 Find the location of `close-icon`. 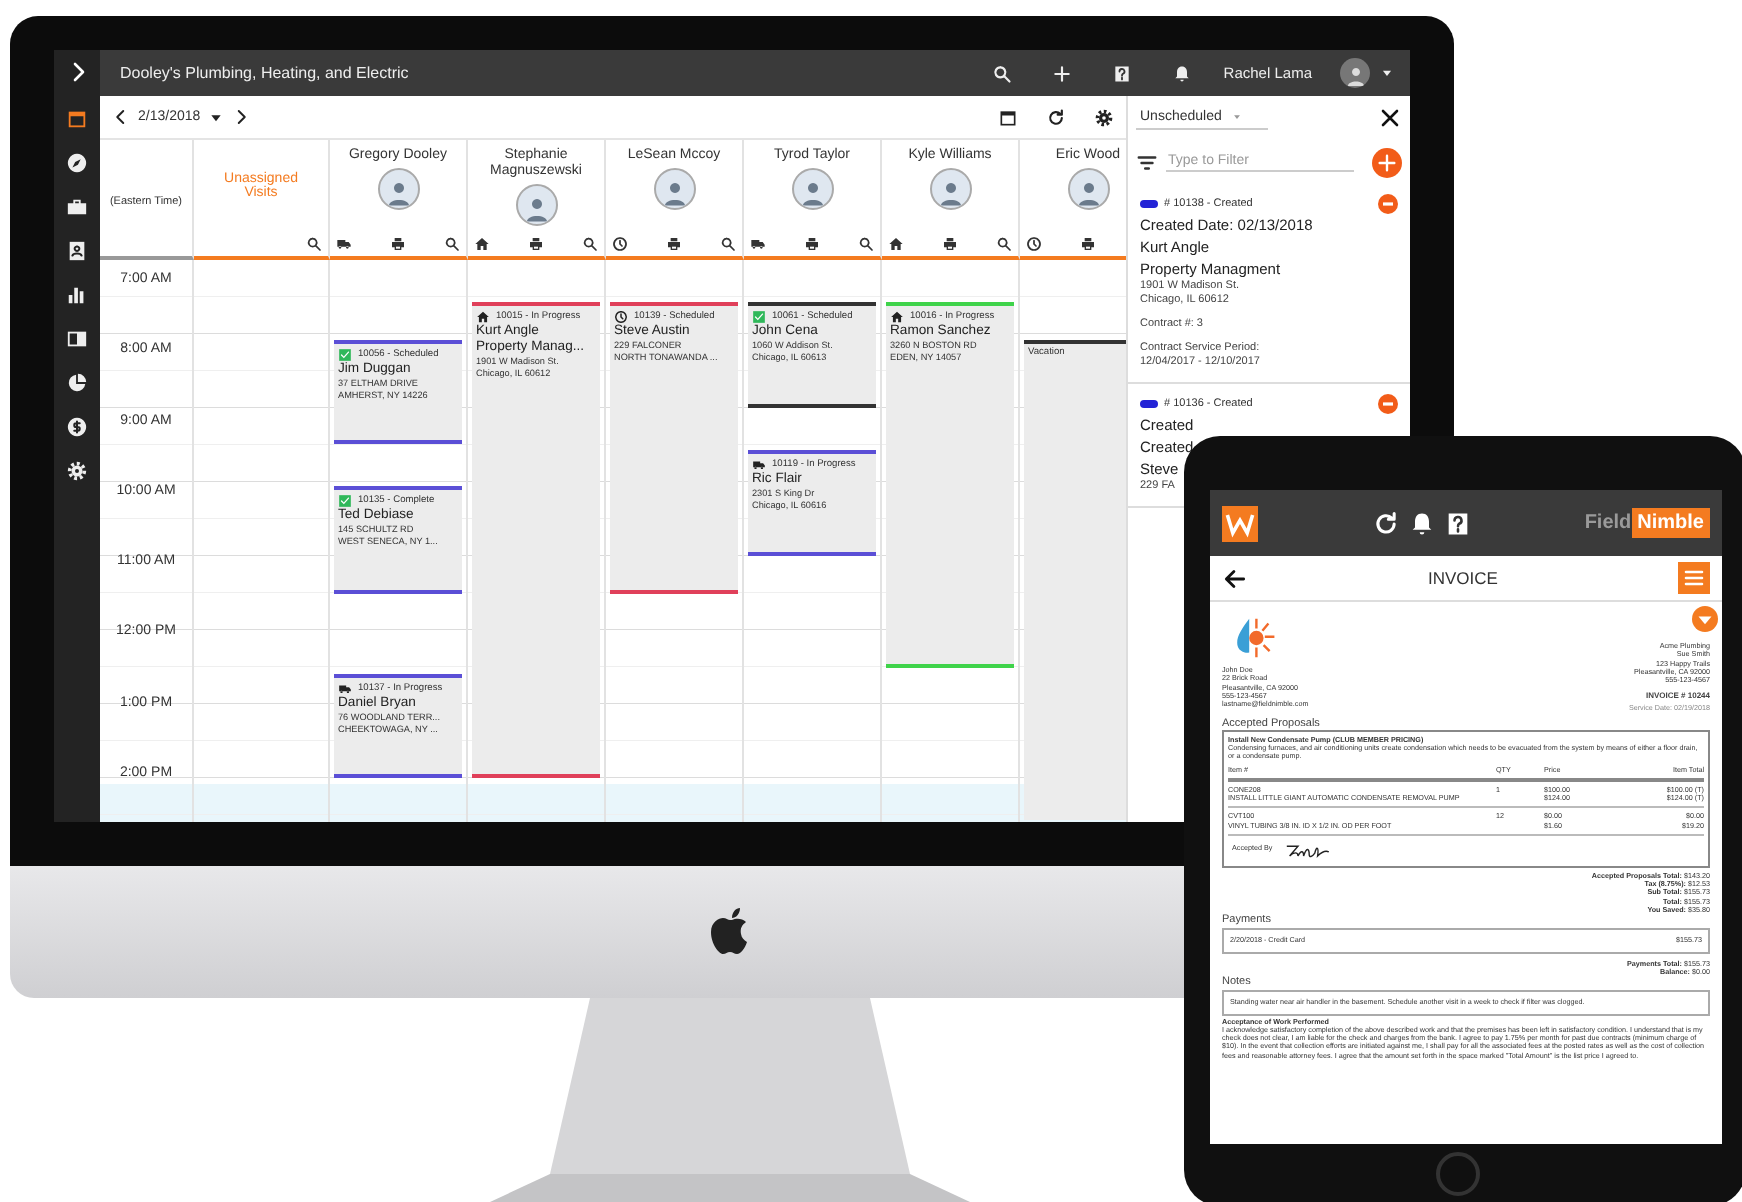

close-icon is located at coordinates (1390, 118).